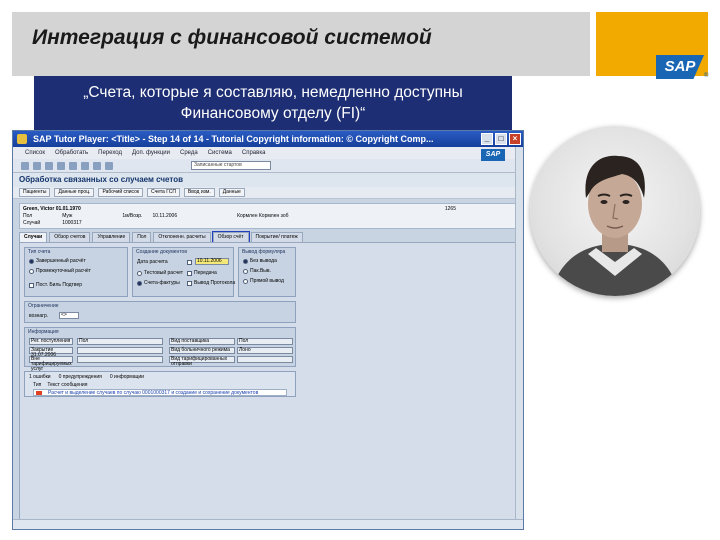 This screenshot has height=540, width=720. Describe the element at coordinates (35, 153) in the screenshot. I see `menu-item-list: Список` at that location.